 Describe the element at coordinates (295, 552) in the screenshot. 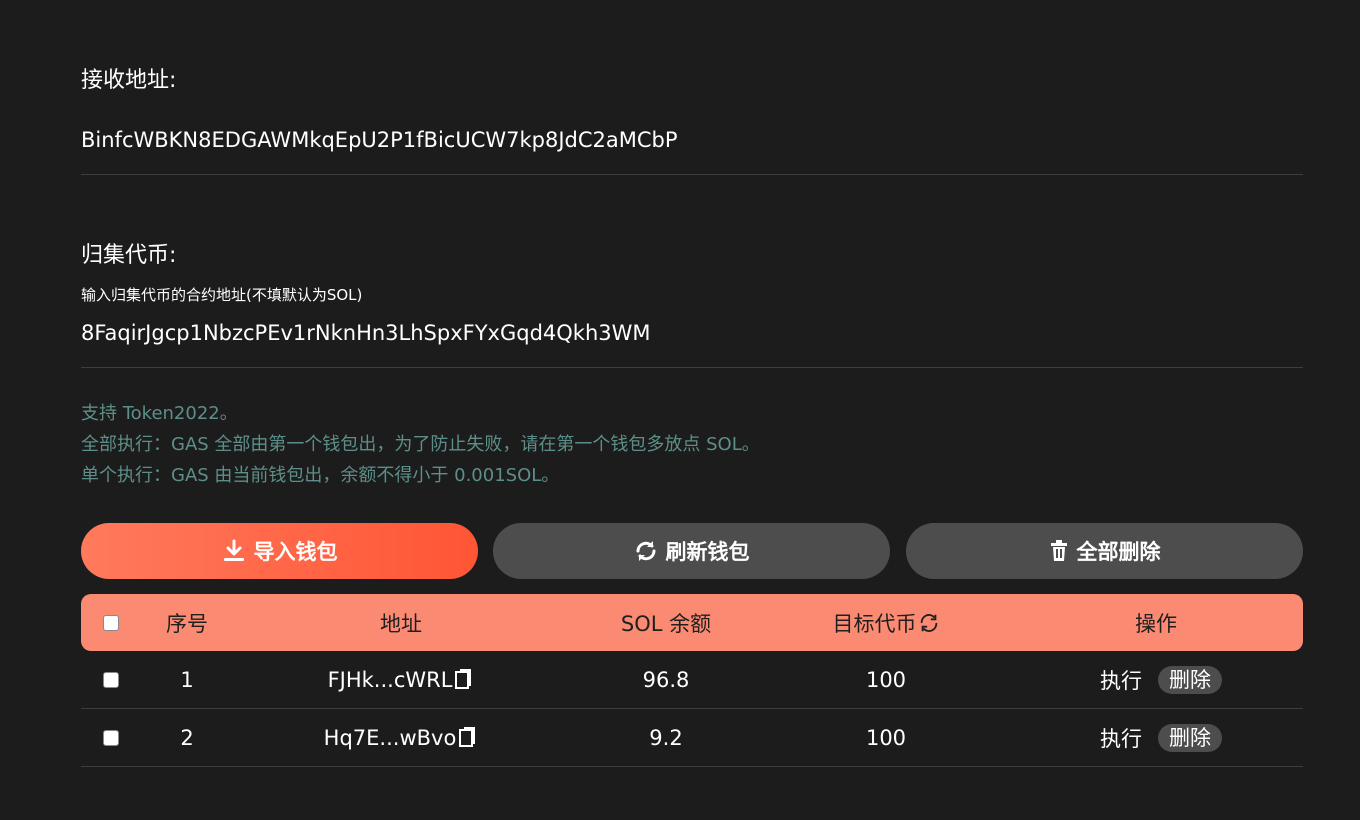

I see `import-wallet-label: 导入钱包` at that location.